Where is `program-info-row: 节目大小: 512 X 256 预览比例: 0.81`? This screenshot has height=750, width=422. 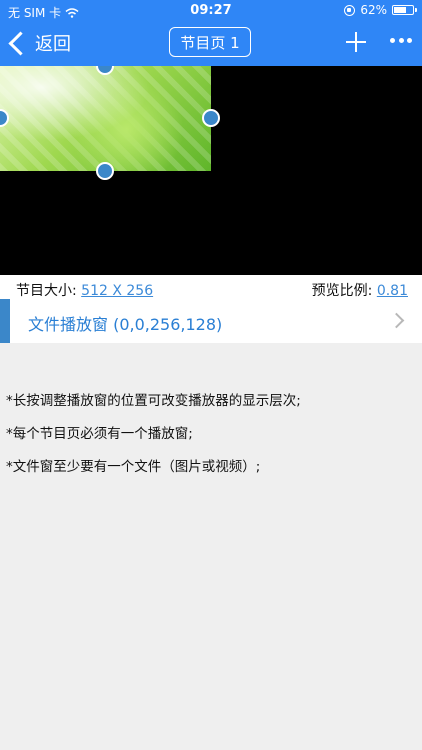
program-info-row: 节目大小: 512 X 256 预览比例: 0.81 is located at coordinates (211, 287).